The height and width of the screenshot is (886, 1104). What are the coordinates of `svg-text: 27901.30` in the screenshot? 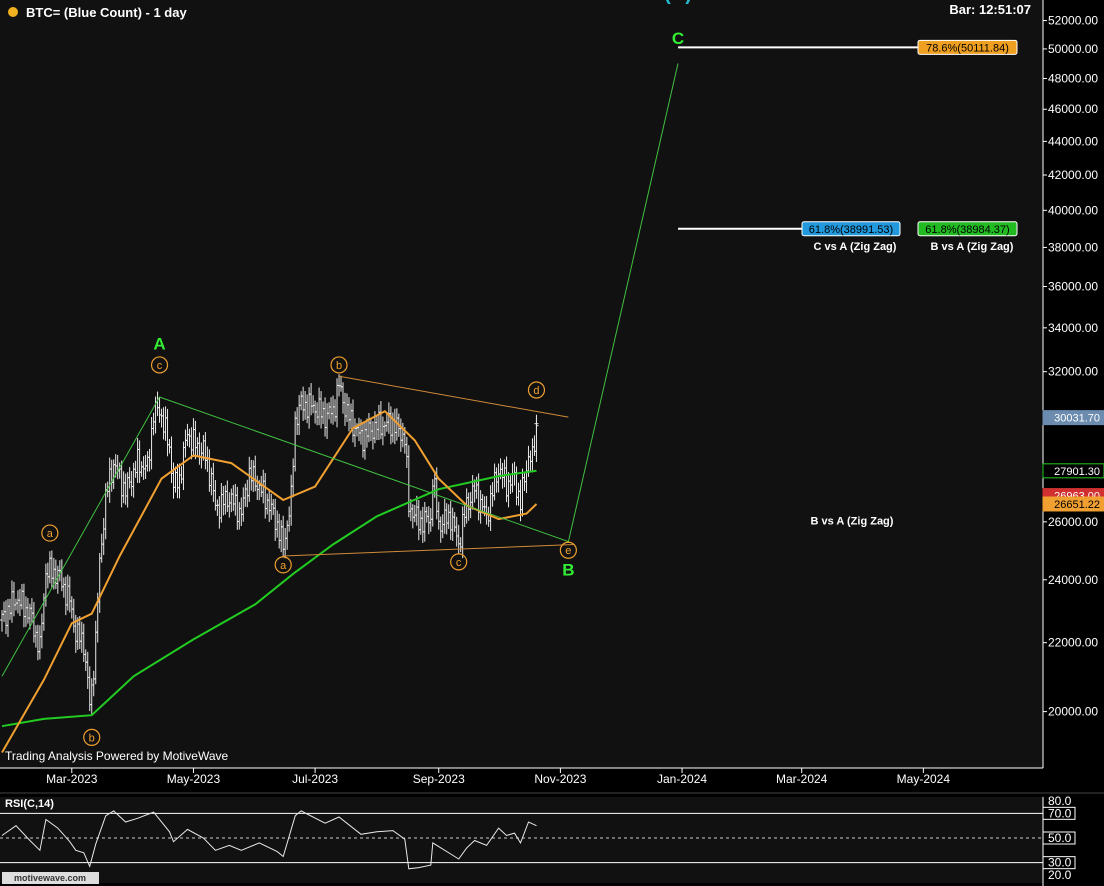 It's located at (1077, 472).